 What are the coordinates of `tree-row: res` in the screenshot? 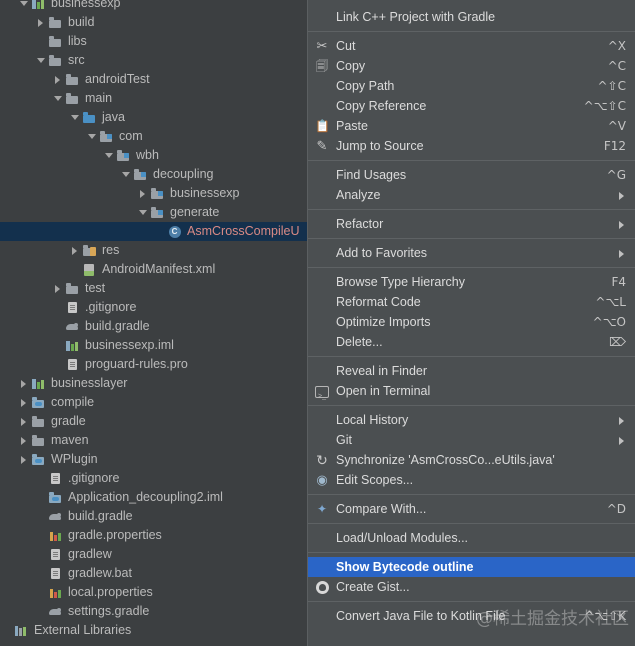 It's located at (153, 250).